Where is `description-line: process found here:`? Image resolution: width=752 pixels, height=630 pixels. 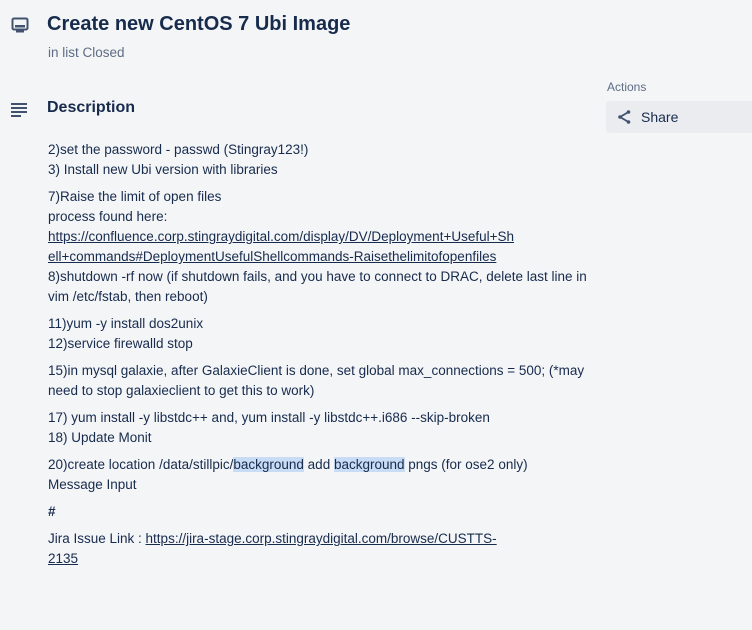
description-line: process found here: is located at coordinates (108, 216).